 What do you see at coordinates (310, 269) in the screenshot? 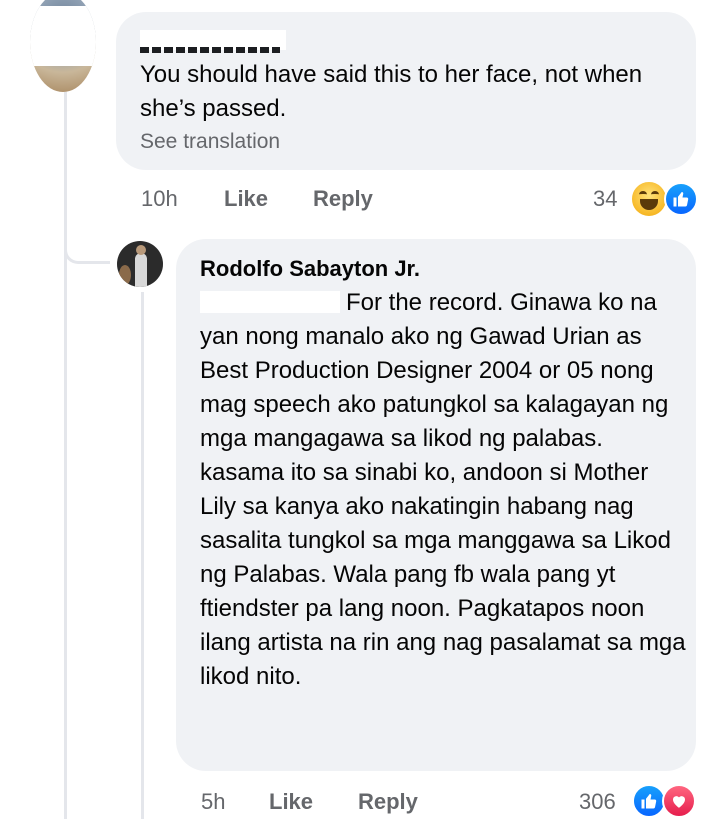
I see `author-name: Rodolfo Sabayton Jr.` at bounding box center [310, 269].